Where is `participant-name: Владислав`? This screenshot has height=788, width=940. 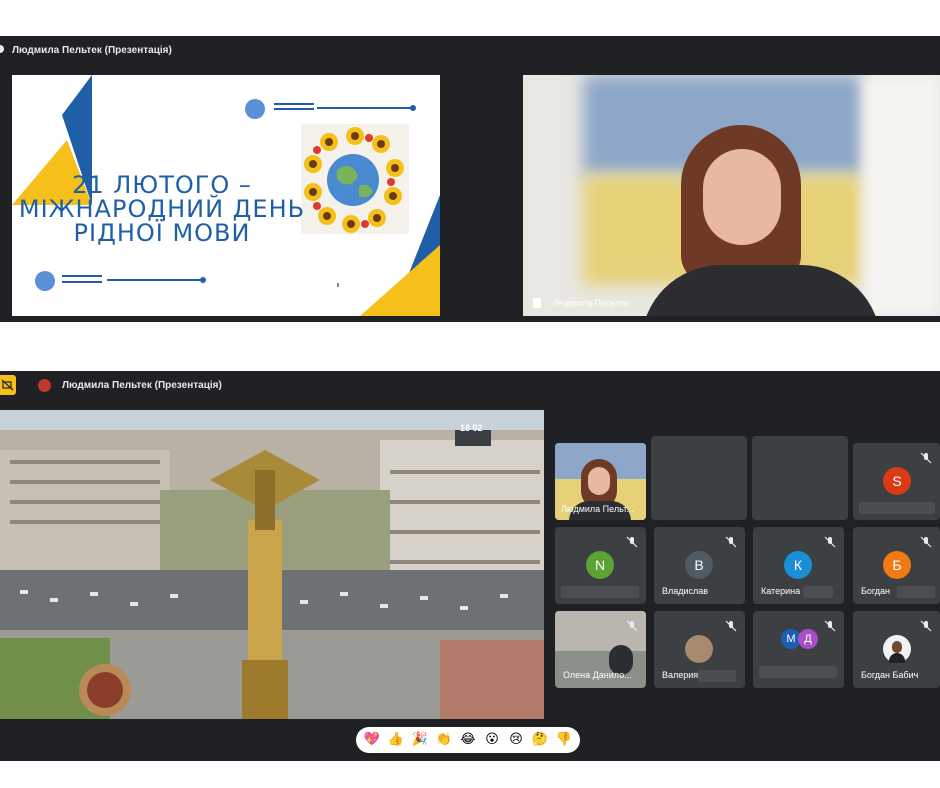
participant-name: Владислав is located at coordinates (685, 591).